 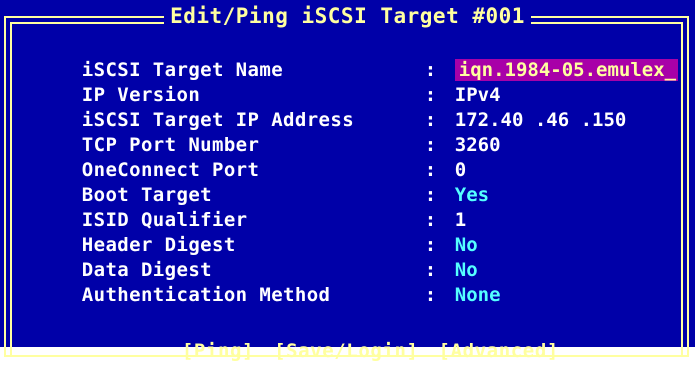 I want to click on field-row-tcp-port: TCP Port Number:3260, so click(x=268, y=132).